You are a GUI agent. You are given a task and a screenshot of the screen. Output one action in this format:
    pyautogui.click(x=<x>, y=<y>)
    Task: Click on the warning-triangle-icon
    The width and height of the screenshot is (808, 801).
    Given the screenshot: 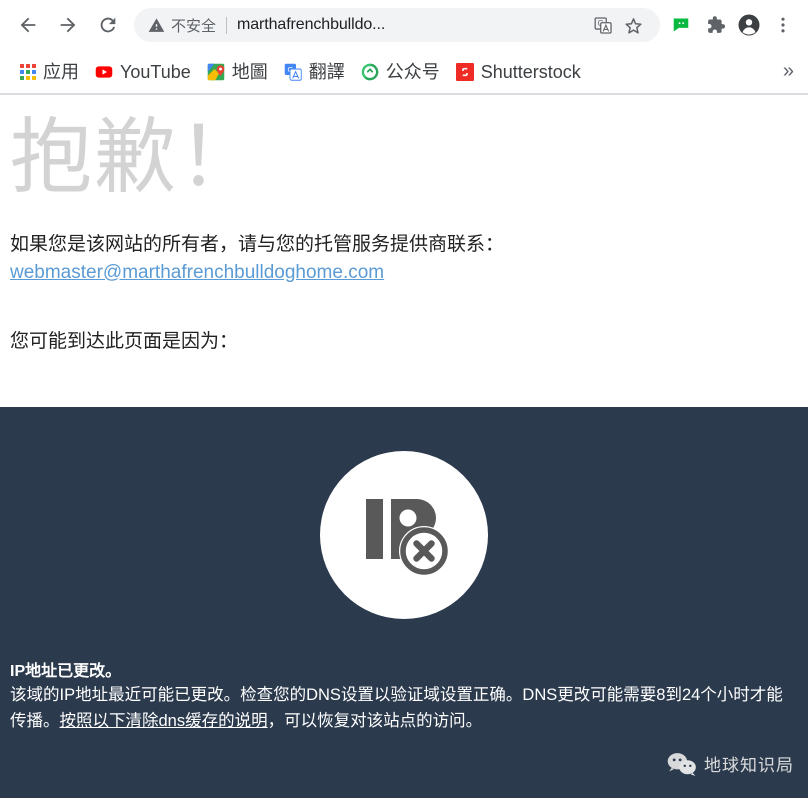 What is the action you would take?
    pyautogui.click(x=156, y=25)
    